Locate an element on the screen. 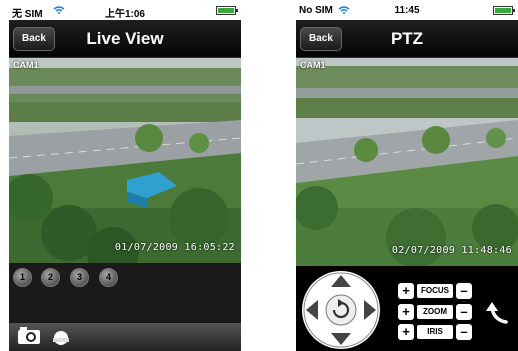 Image resolution: width=518 pixels, height=351 pixels. zoom-label: ZOOM is located at coordinates (435, 312).